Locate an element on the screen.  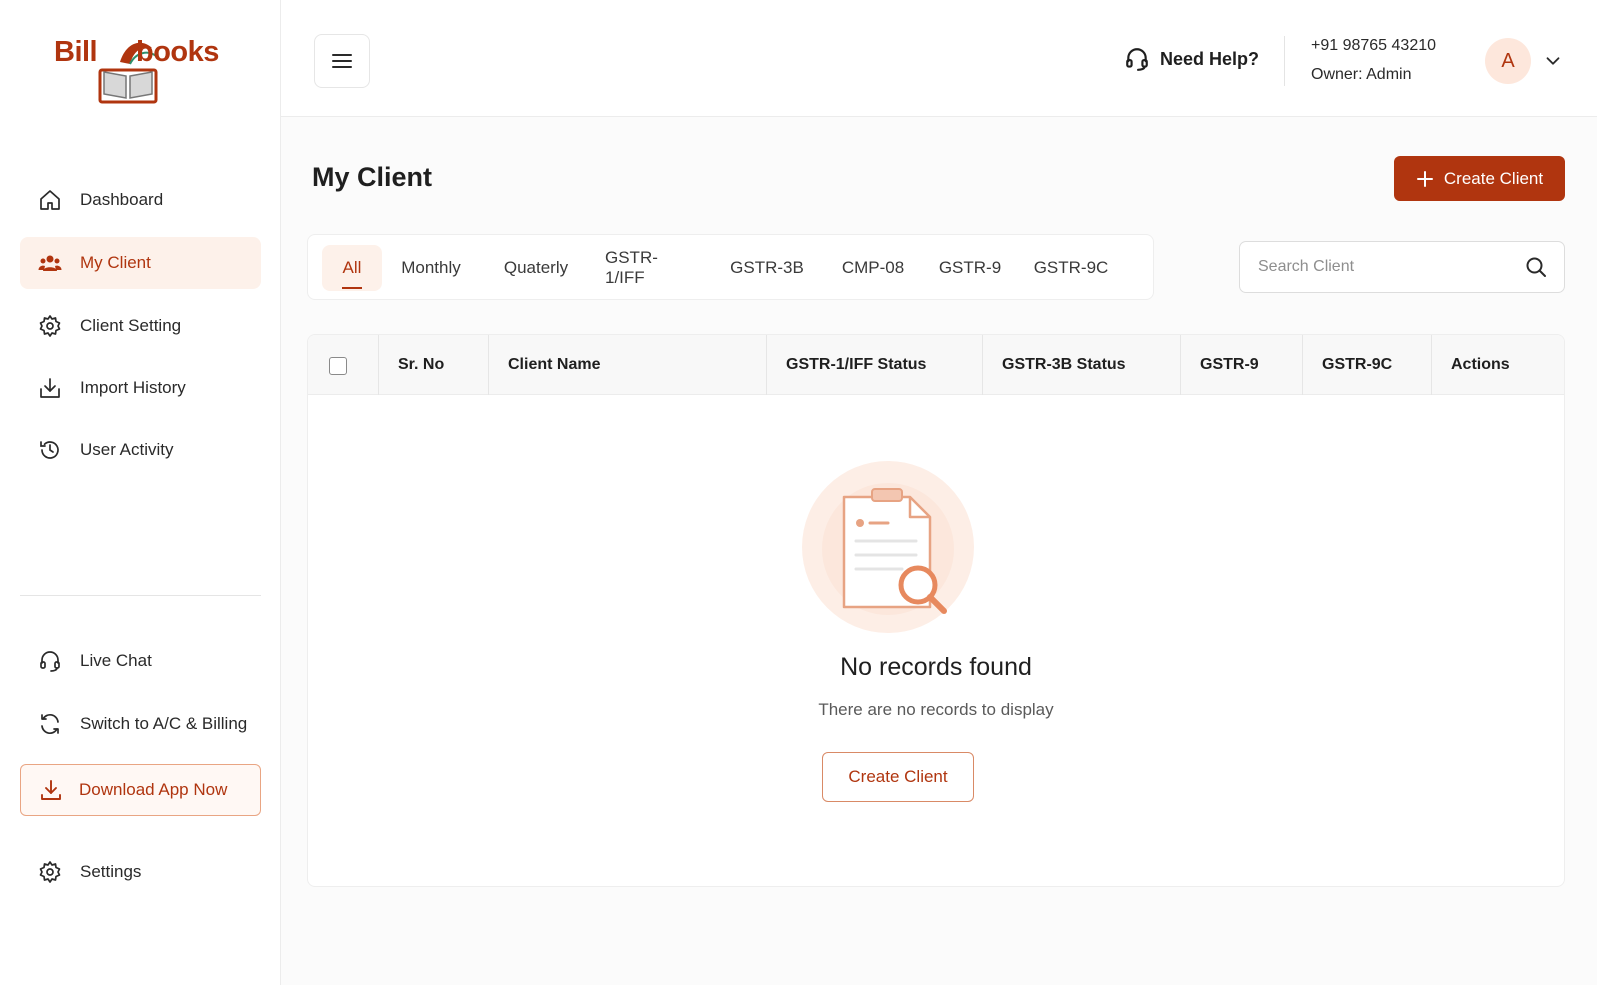
sidebar-item-my-client: My Client is located at coordinates (140, 263).